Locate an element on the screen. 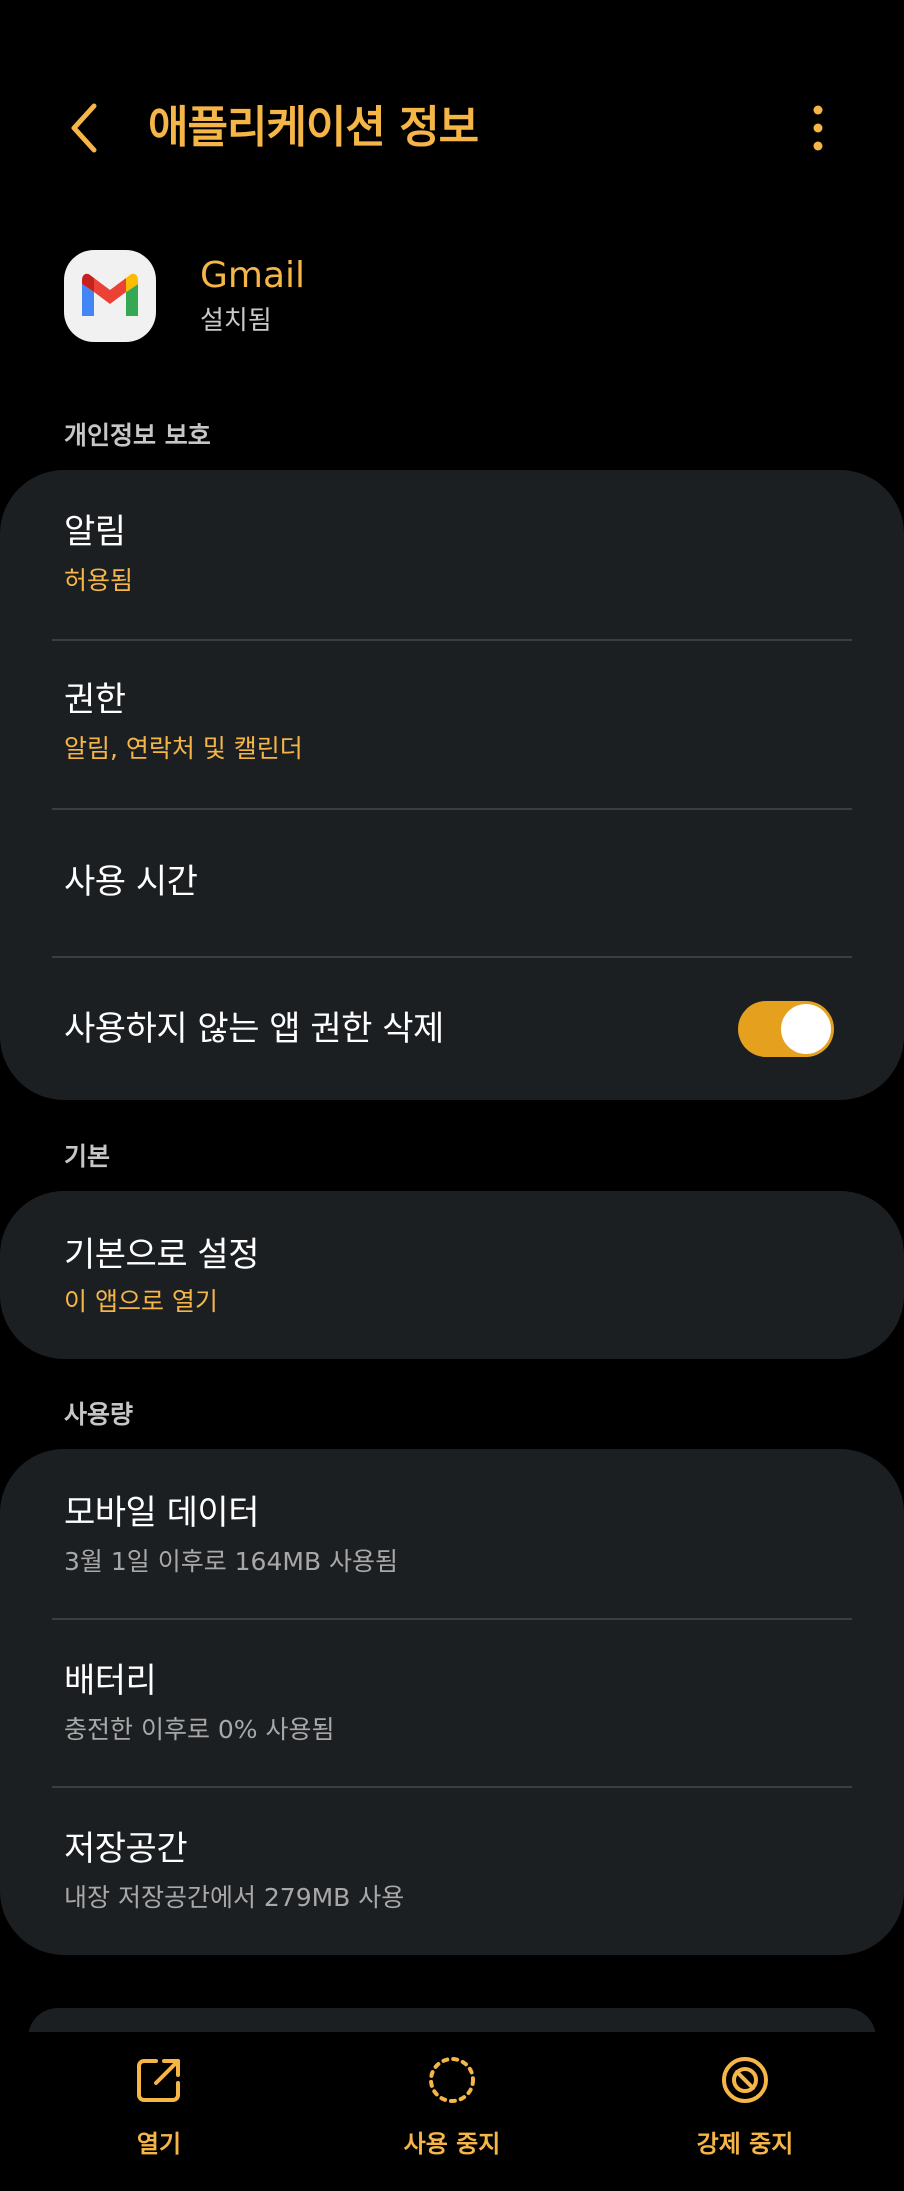 The height and width of the screenshot is (2191, 904). dotted-circle-icon is located at coordinates (452, 2080).